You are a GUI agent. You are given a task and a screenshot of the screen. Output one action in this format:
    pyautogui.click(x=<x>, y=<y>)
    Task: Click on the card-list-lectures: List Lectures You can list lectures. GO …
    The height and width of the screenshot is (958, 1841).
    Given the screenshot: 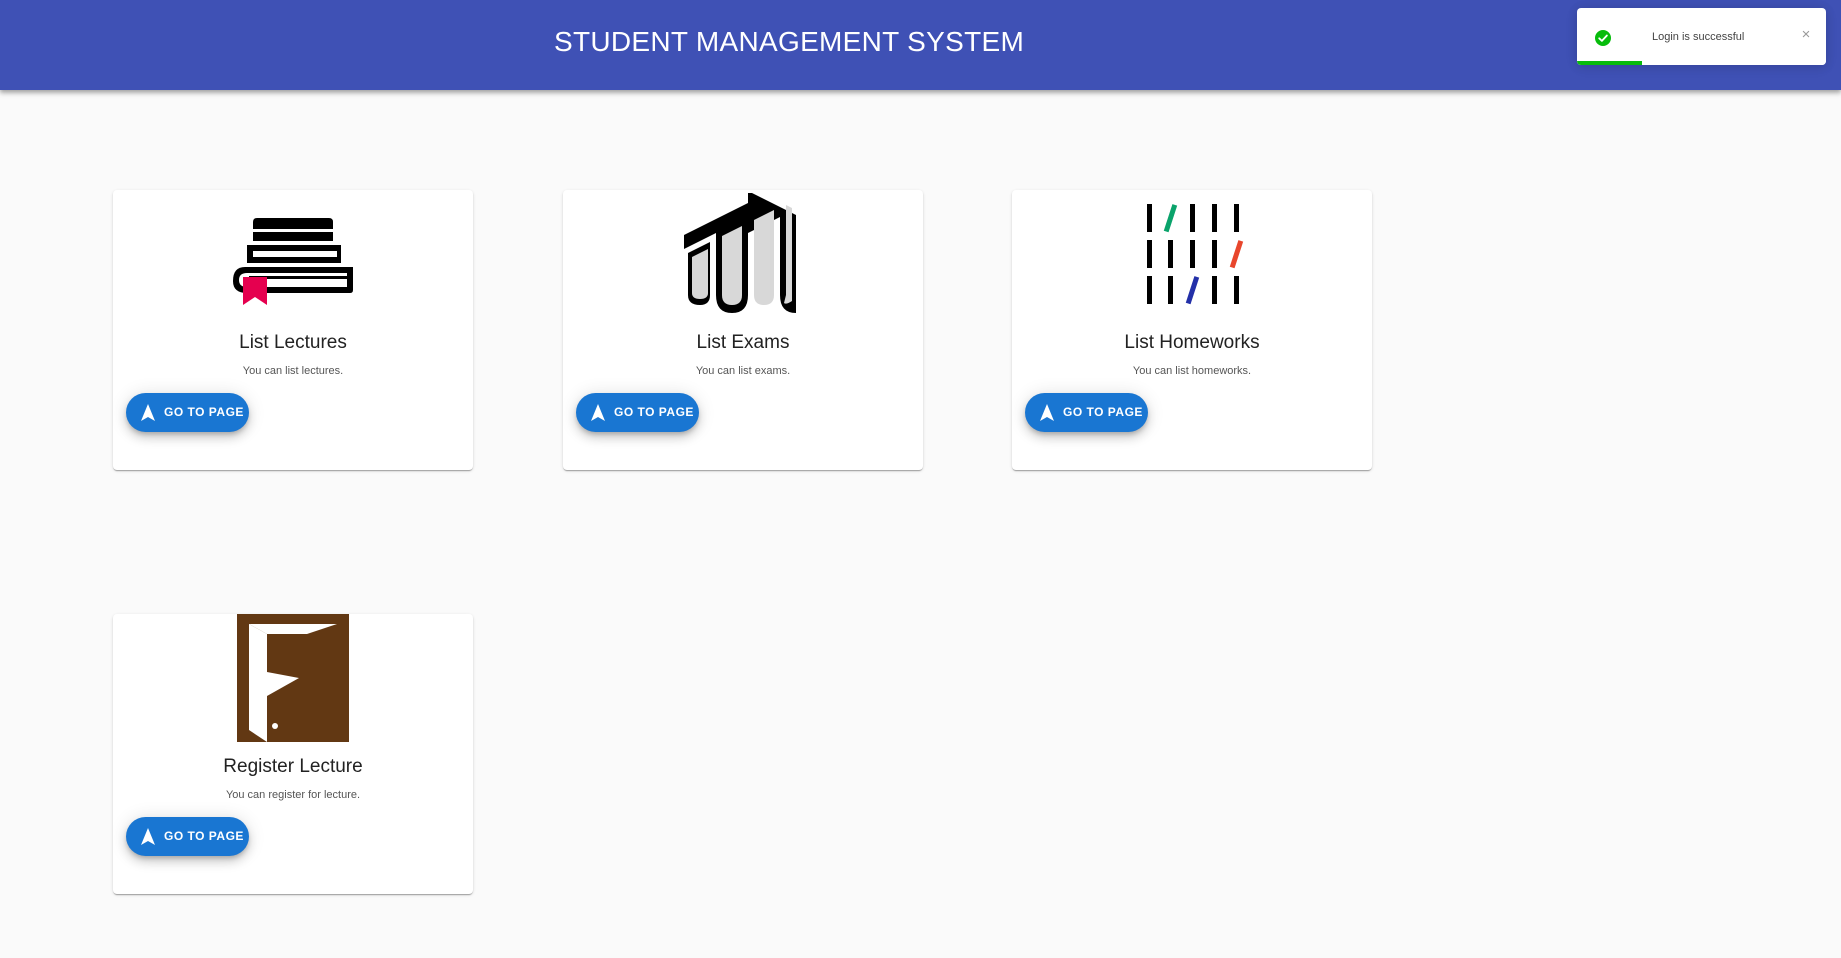 What is the action you would take?
    pyautogui.click(x=293, y=330)
    